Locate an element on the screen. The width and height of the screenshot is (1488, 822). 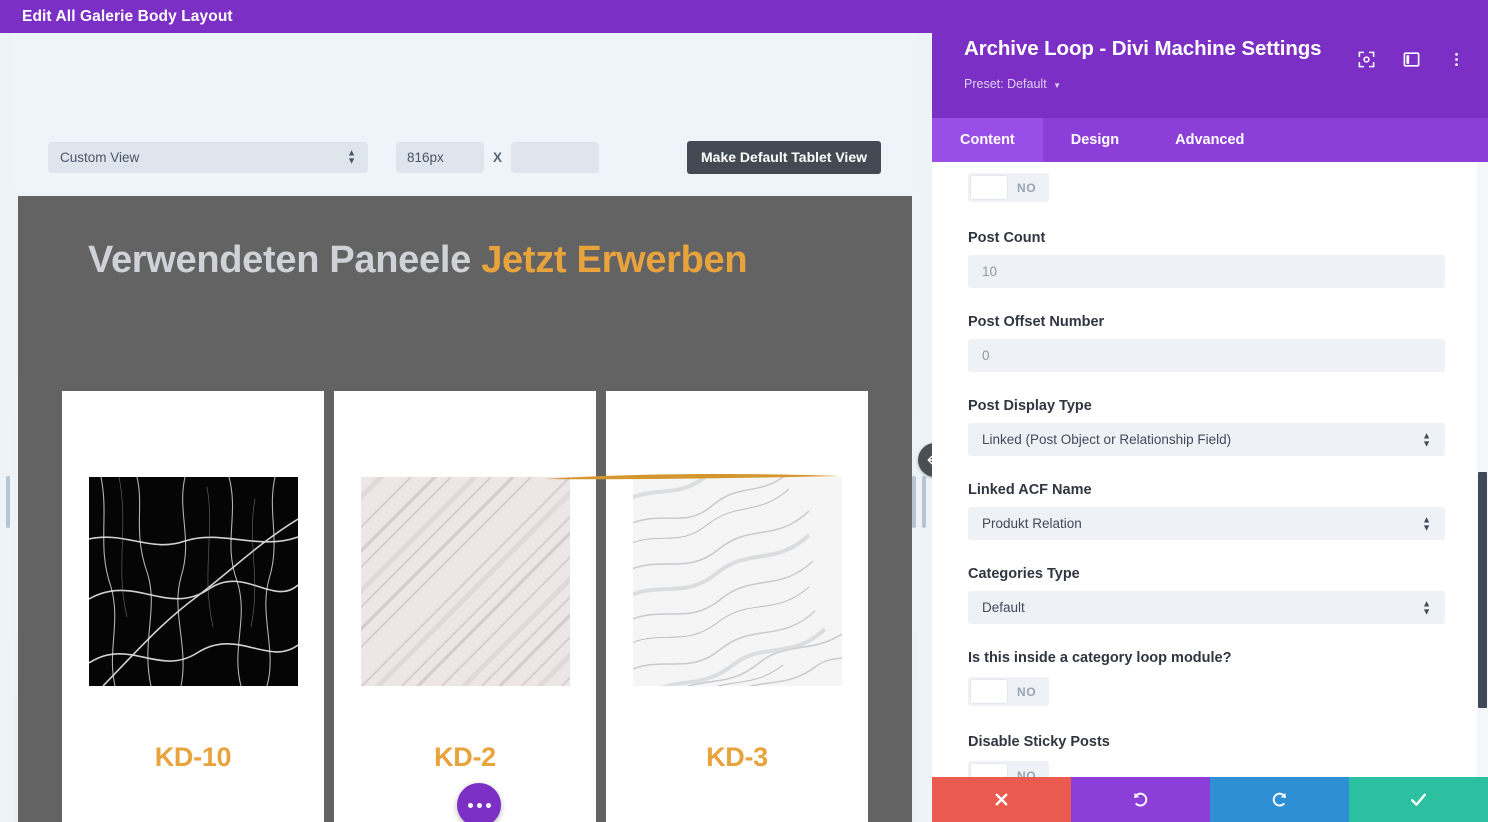
save-button is located at coordinates (1418, 799).